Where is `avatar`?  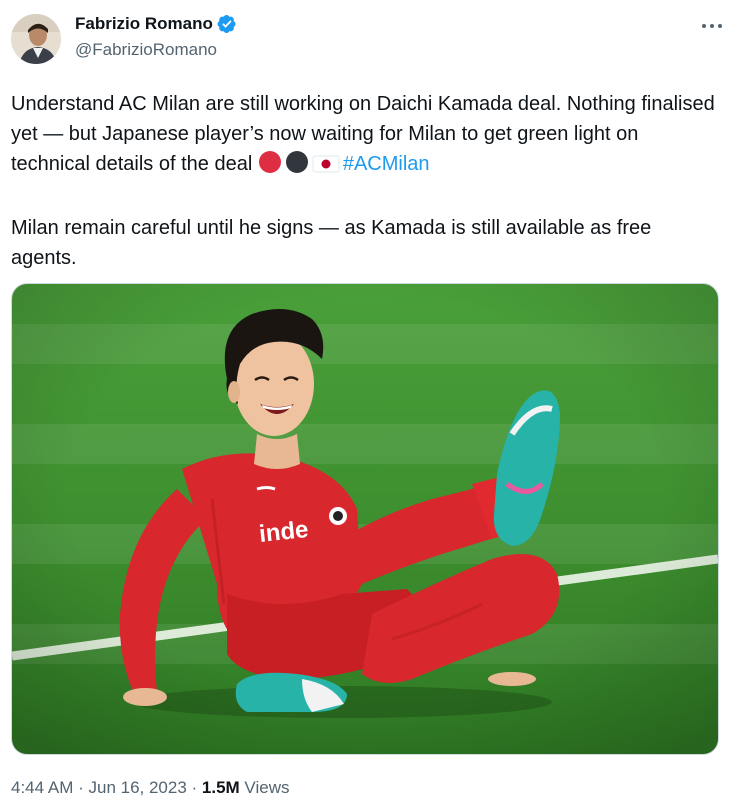
avatar is located at coordinates (36, 39).